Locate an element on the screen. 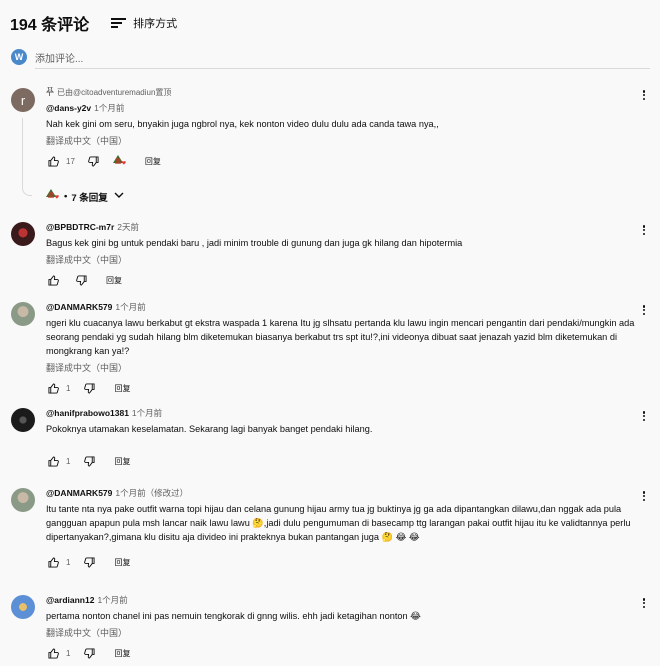  comment-author: @BPBDTRC-m7r is located at coordinates (80, 227).